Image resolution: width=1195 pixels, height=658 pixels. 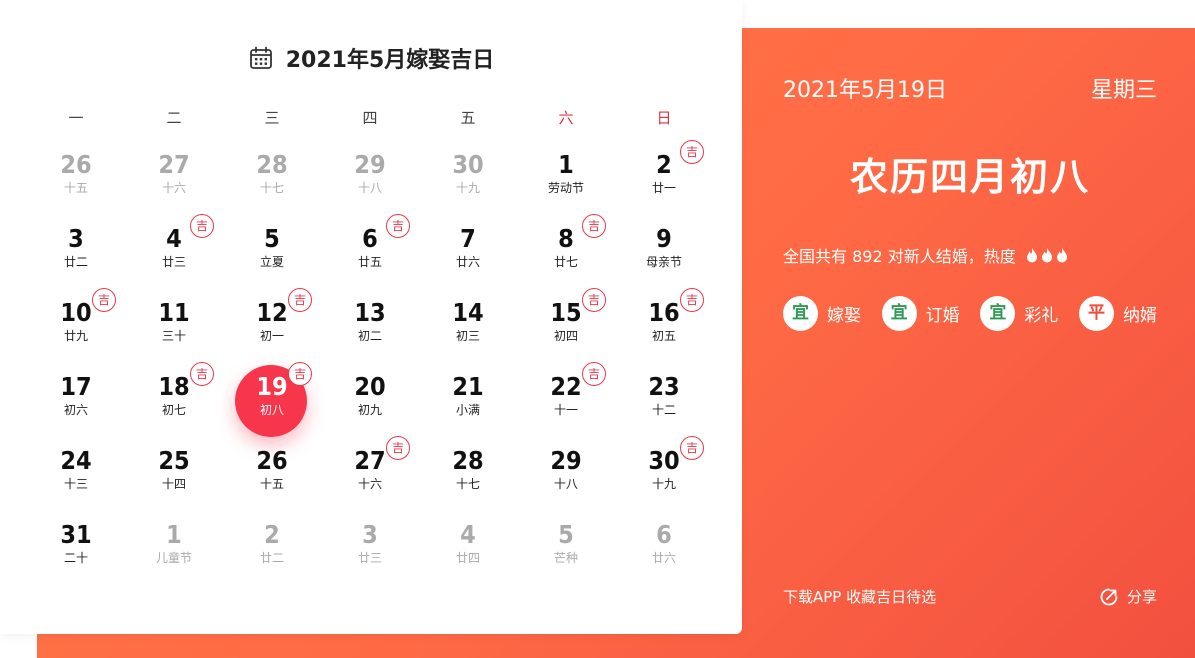 What do you see at coordinates (76, 325) in the screenshot?
I see `calendar-day: 10 廿九吉` at bounding box center [76, 325].